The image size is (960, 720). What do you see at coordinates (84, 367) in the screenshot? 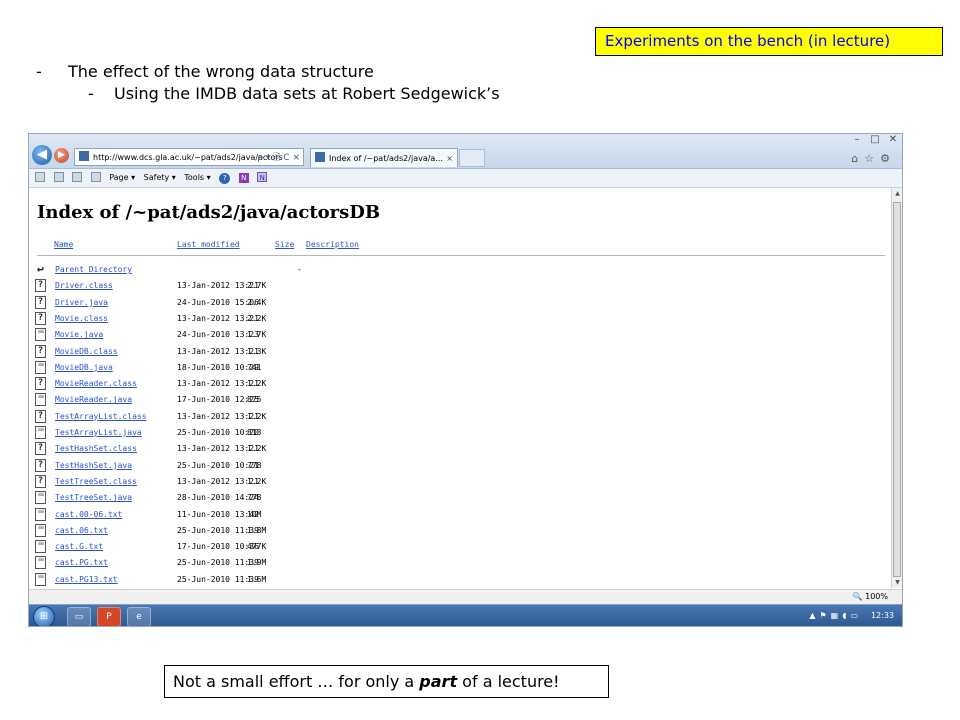
I see `file-link: MovieDB.java` at bounding box center [84, 367].